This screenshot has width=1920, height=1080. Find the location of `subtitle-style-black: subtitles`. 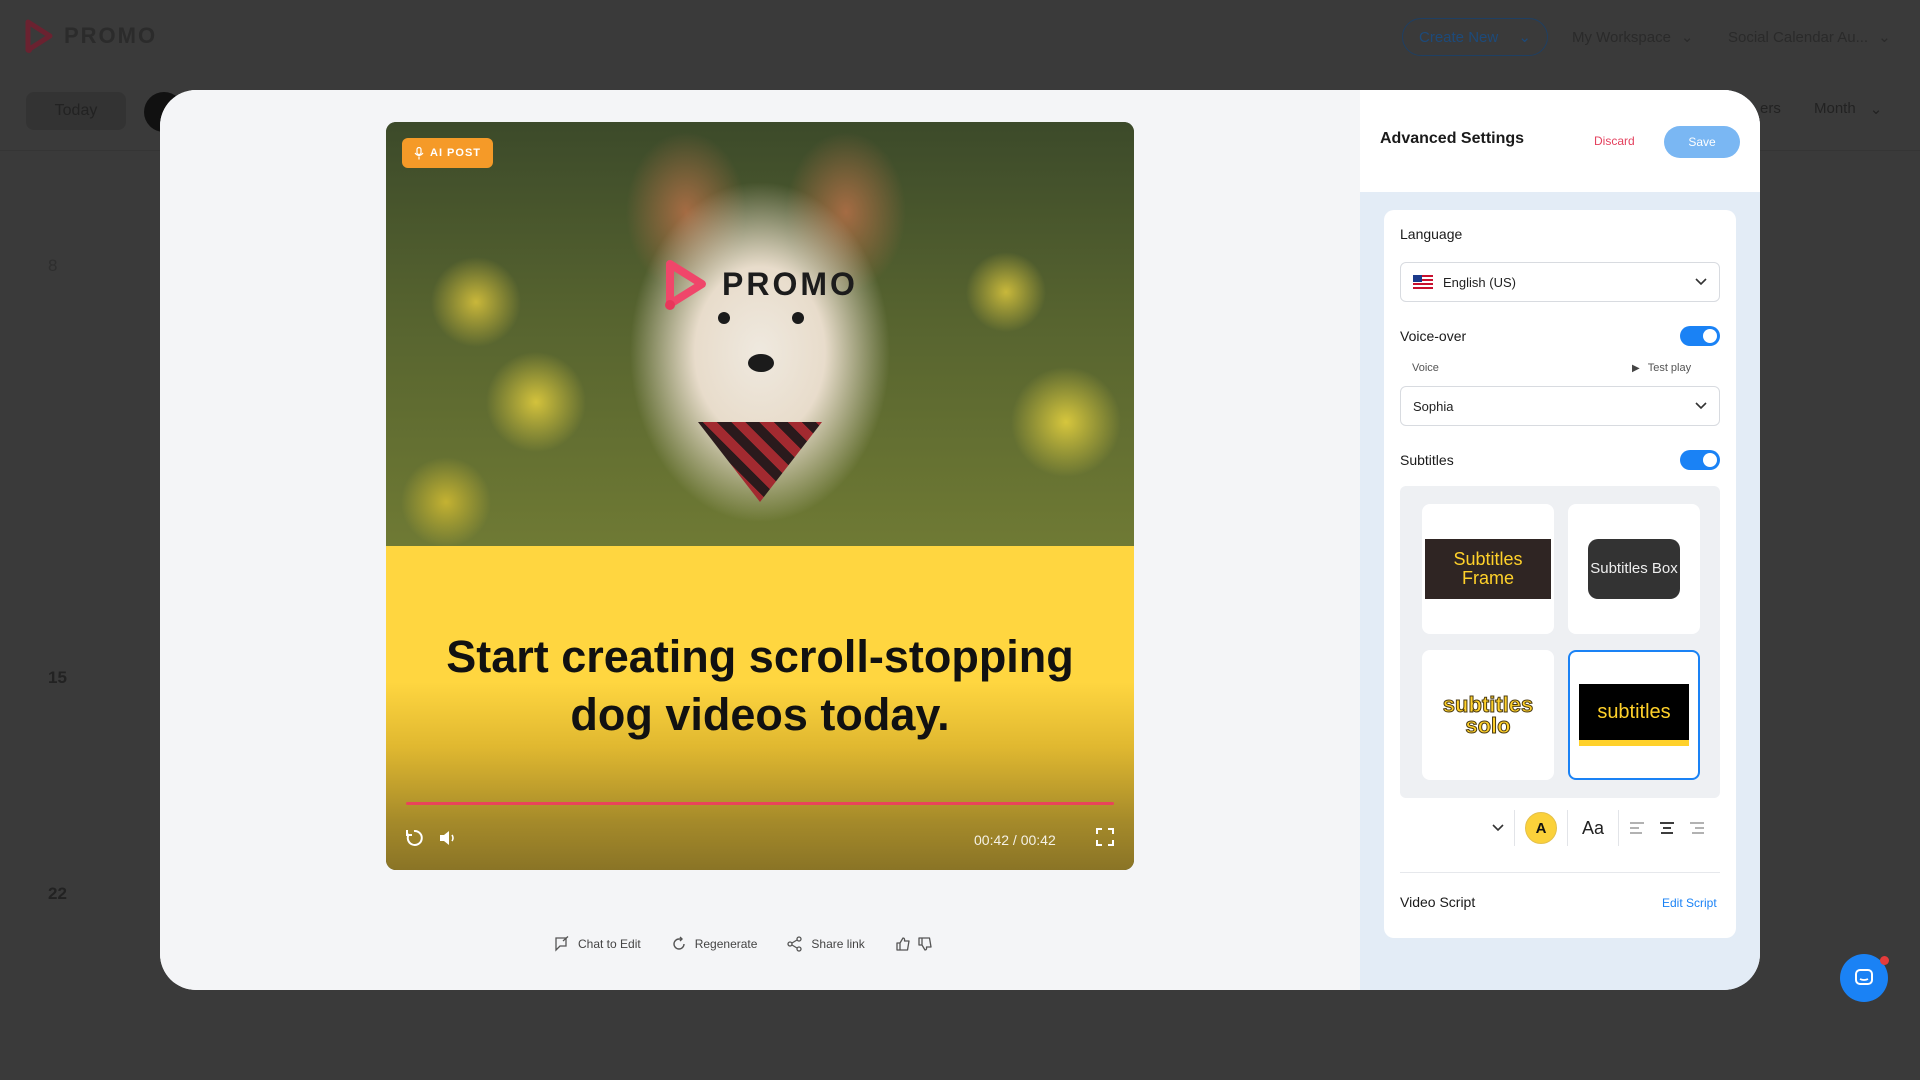

subtitle-style-black: subtitles is located at coordinates (1634, 715).